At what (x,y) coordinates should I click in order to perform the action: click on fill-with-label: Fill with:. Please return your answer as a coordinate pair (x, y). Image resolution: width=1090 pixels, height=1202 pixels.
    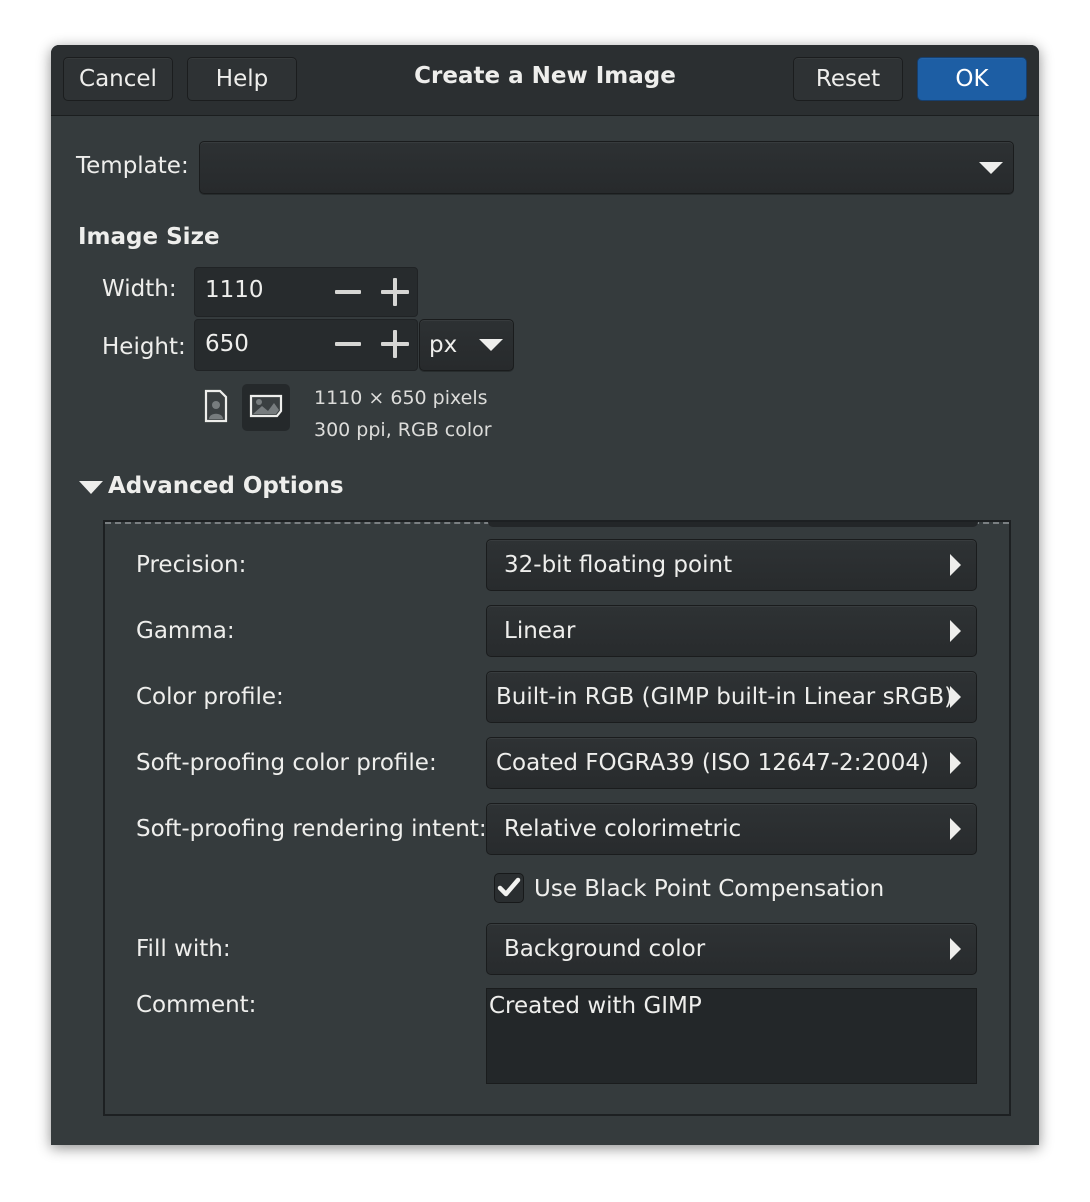
    Looking at the image, I should click on (183, 949).